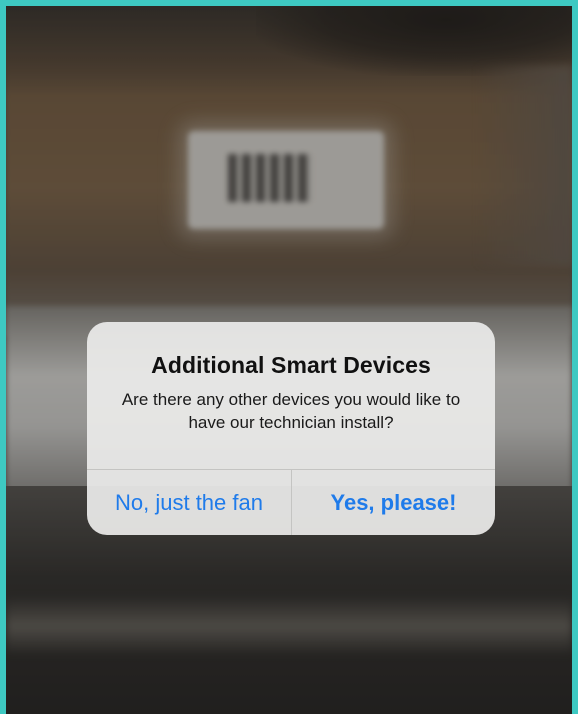 Image resolution: width=578 pixels, height=714 pixels. I want to click on no-just-the-fan-button: No, just the fan, so click(189, 502).